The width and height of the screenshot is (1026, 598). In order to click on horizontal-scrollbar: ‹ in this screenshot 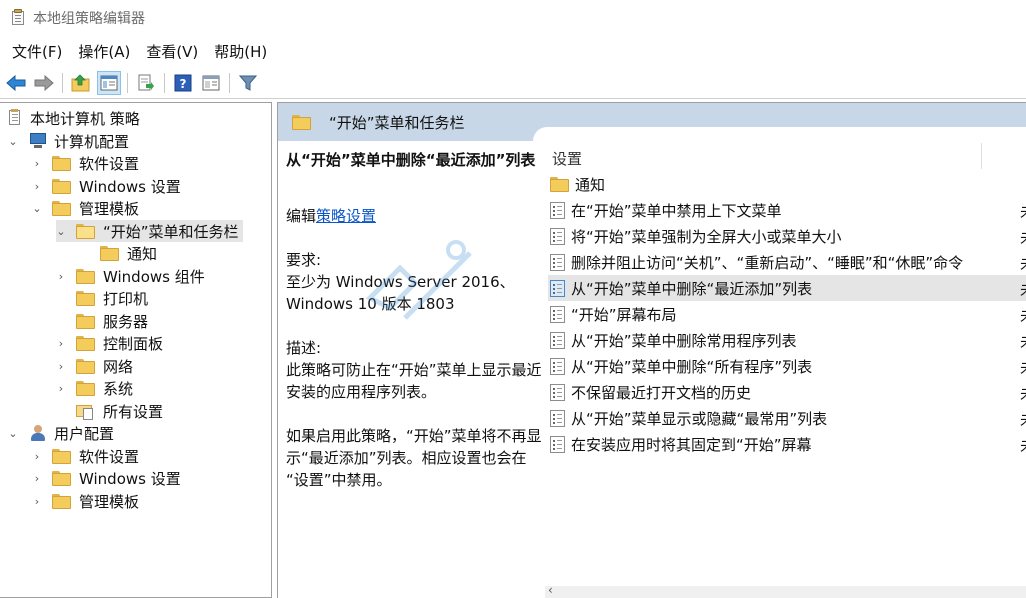, I will do `click(785, 590)`.